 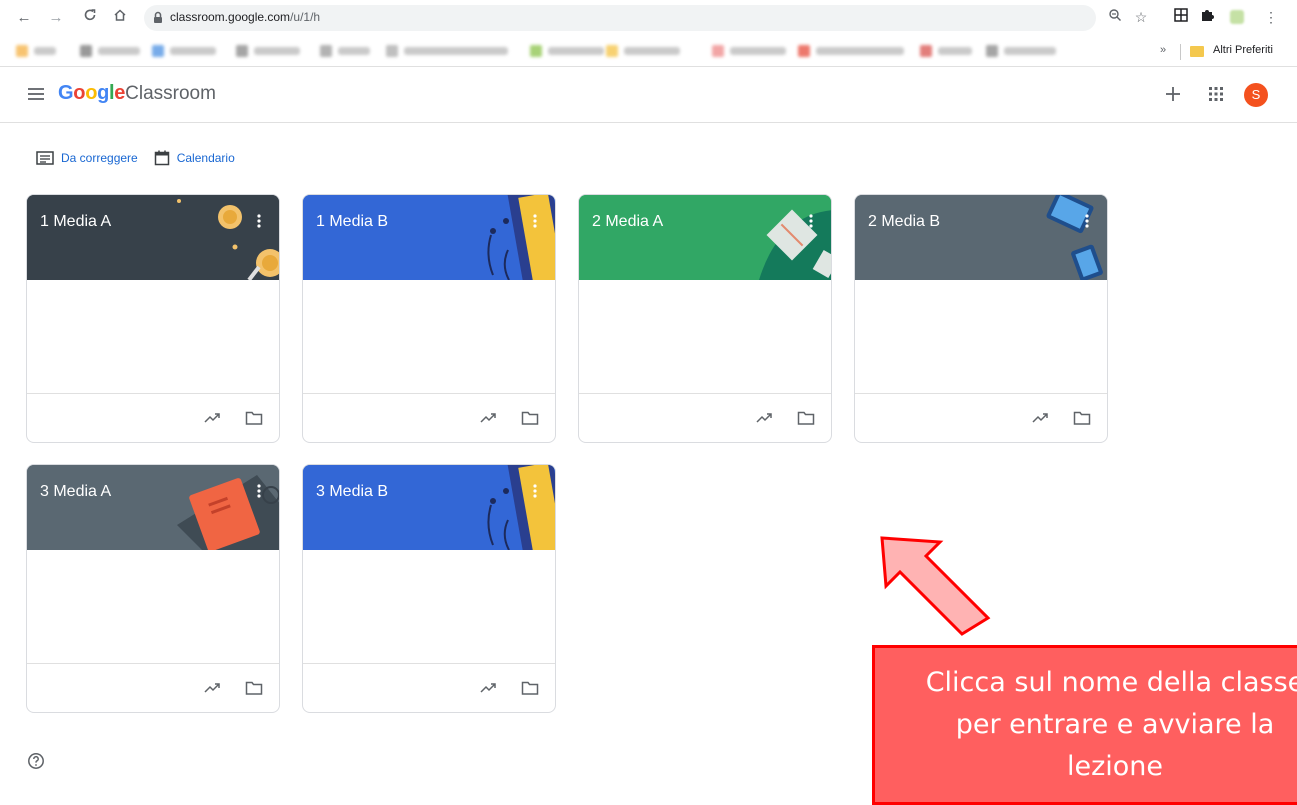 What do you see at coordinates (92, 93) in the screenshot?
I see `google-wordmark: Google` at bounding box center [92, 93].